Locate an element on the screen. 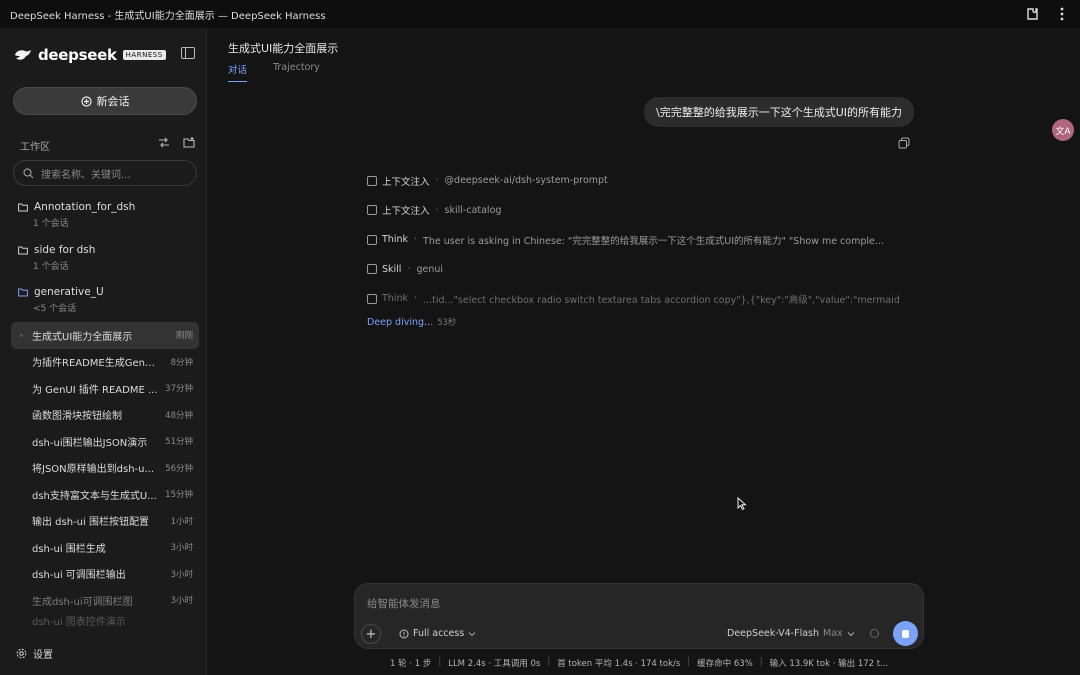  list-item: 为插件README生成GenUI... 8分钟 is located at coordinates (105, 362).